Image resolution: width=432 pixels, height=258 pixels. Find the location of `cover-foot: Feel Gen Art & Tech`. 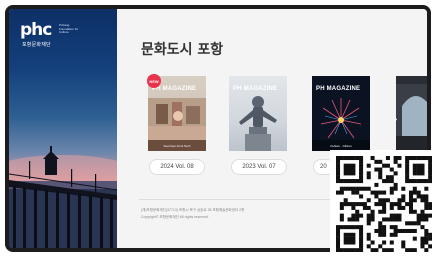

cover-foot: Feel Gen Art & Tech is located at coordinates (177, 146).